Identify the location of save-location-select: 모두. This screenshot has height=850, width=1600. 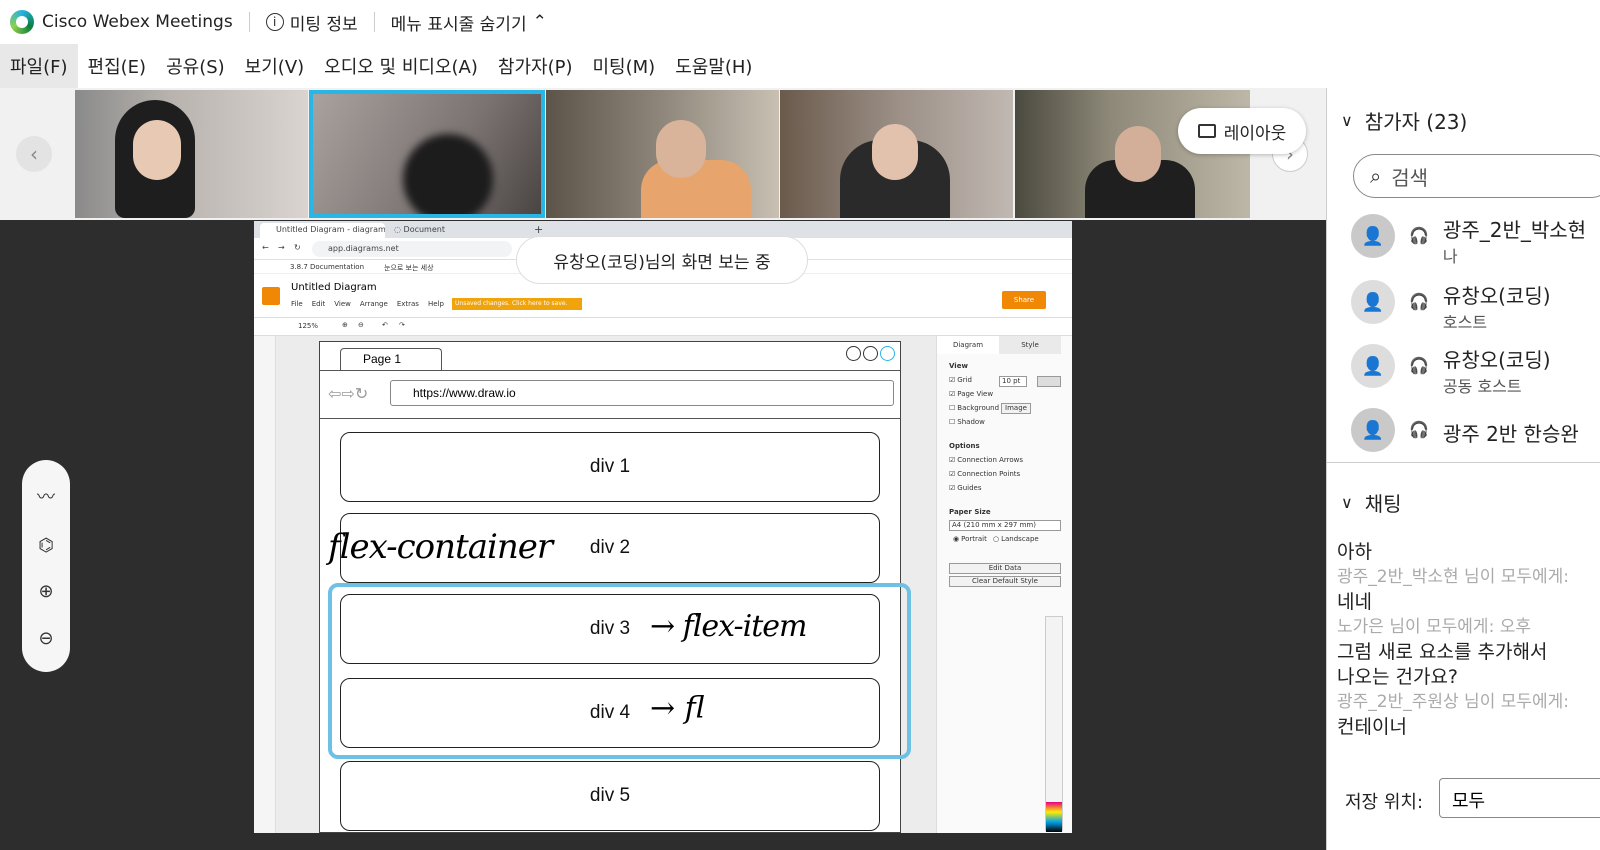
(1519, 798).